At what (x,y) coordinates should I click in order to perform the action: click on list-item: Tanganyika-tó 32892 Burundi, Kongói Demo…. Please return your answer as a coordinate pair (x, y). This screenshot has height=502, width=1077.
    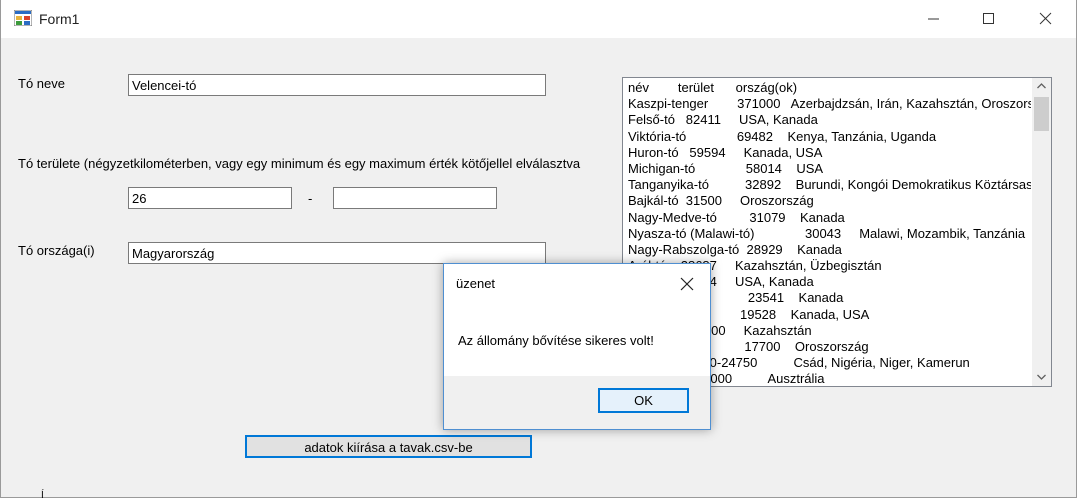
    Looking at the image, I should click on (829, 185).